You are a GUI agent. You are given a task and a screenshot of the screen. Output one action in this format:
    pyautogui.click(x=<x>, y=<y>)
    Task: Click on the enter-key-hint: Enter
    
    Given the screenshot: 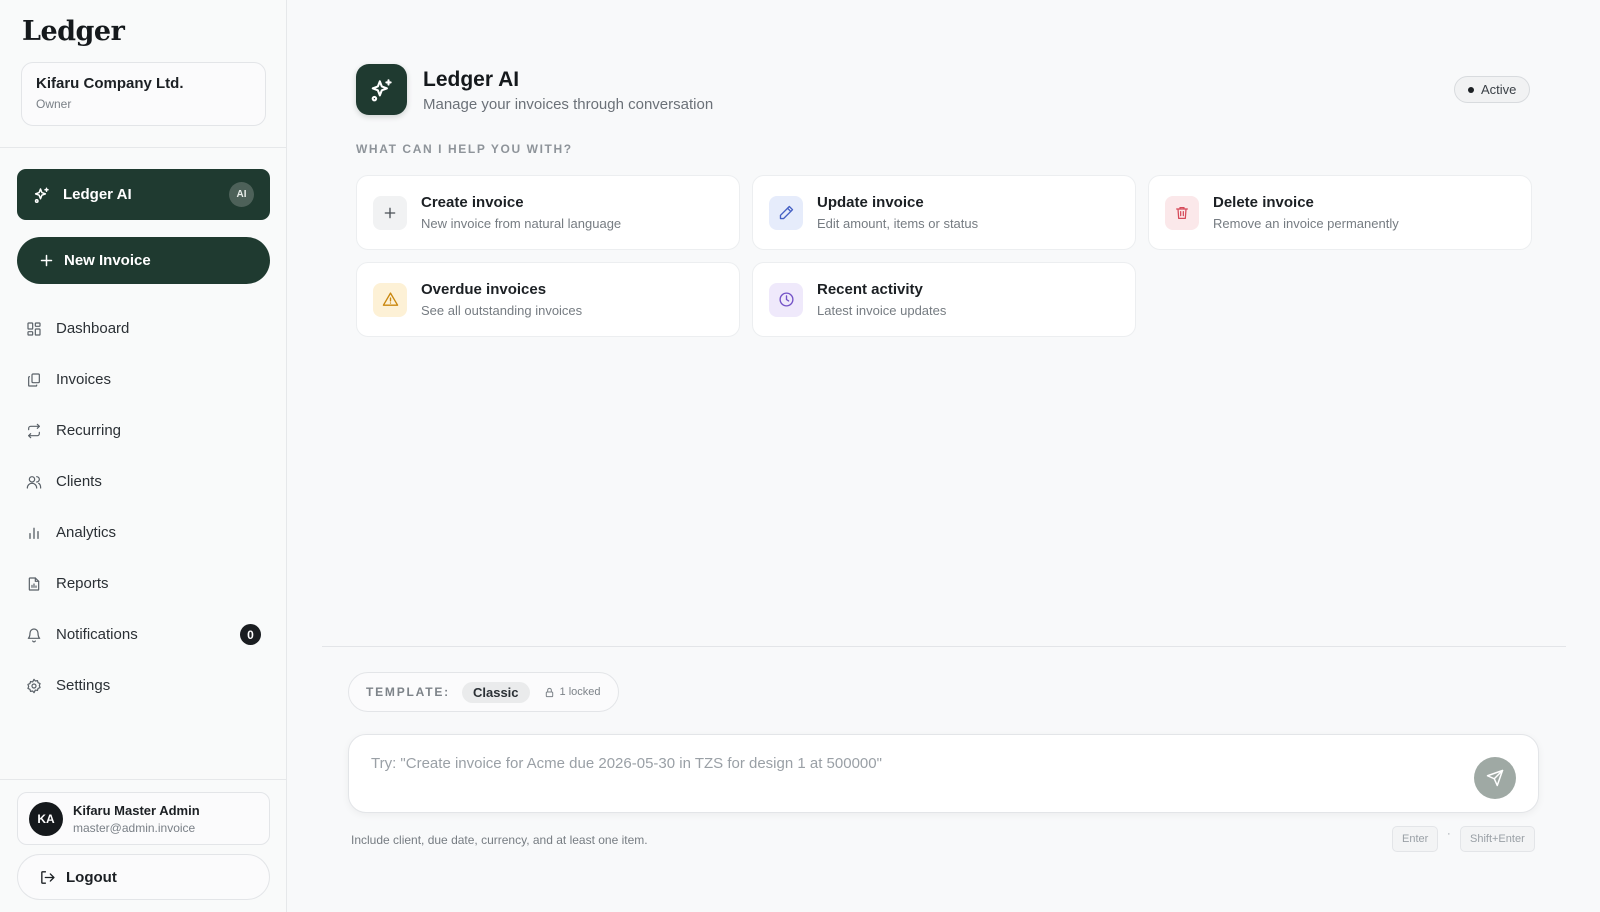 What is the action you would take?
    pyautogui.click(x=1415, y=839)
    